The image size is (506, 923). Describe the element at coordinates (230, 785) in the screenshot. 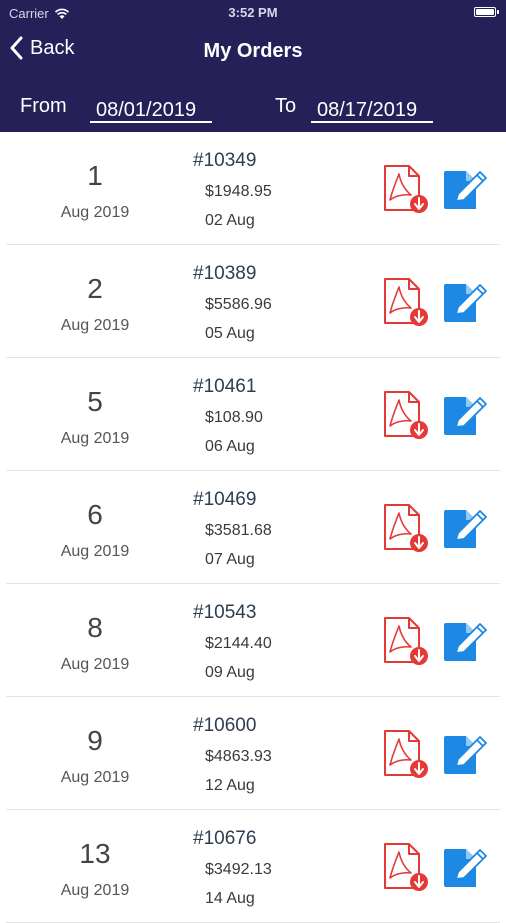

I see `order-date: 12 Aug` at that location.